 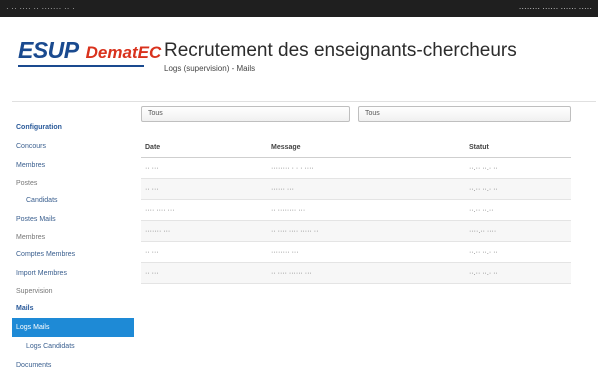 What do you see at coordinates (555, 8) in the screenshot?
I see `top-bar-user-links: ········ ······ ······ ·····` at bounding box center [555, 8].